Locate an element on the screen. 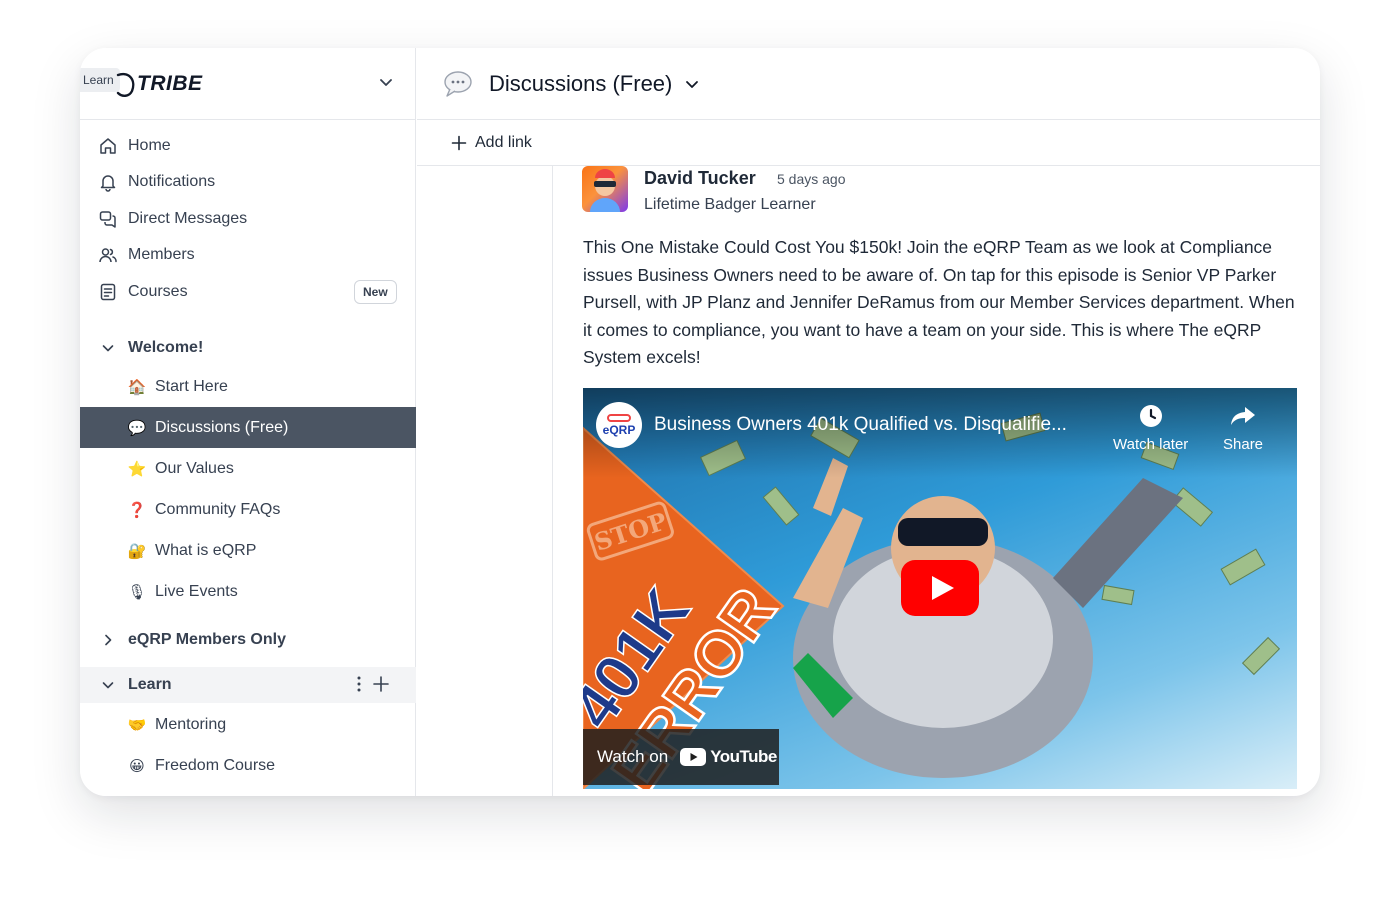  space-mentoring: 🤝 Mentoring is located at coordinates (248, 724).